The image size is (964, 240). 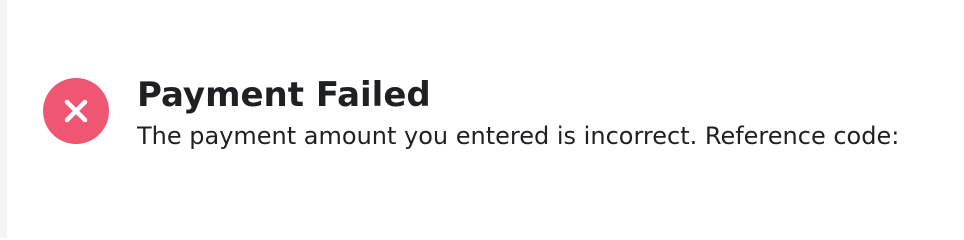 What do you see at coordinates (284, 95) in the screenshot?
I see `notice-title: Payment Failed` at bounding box center [284, 95].